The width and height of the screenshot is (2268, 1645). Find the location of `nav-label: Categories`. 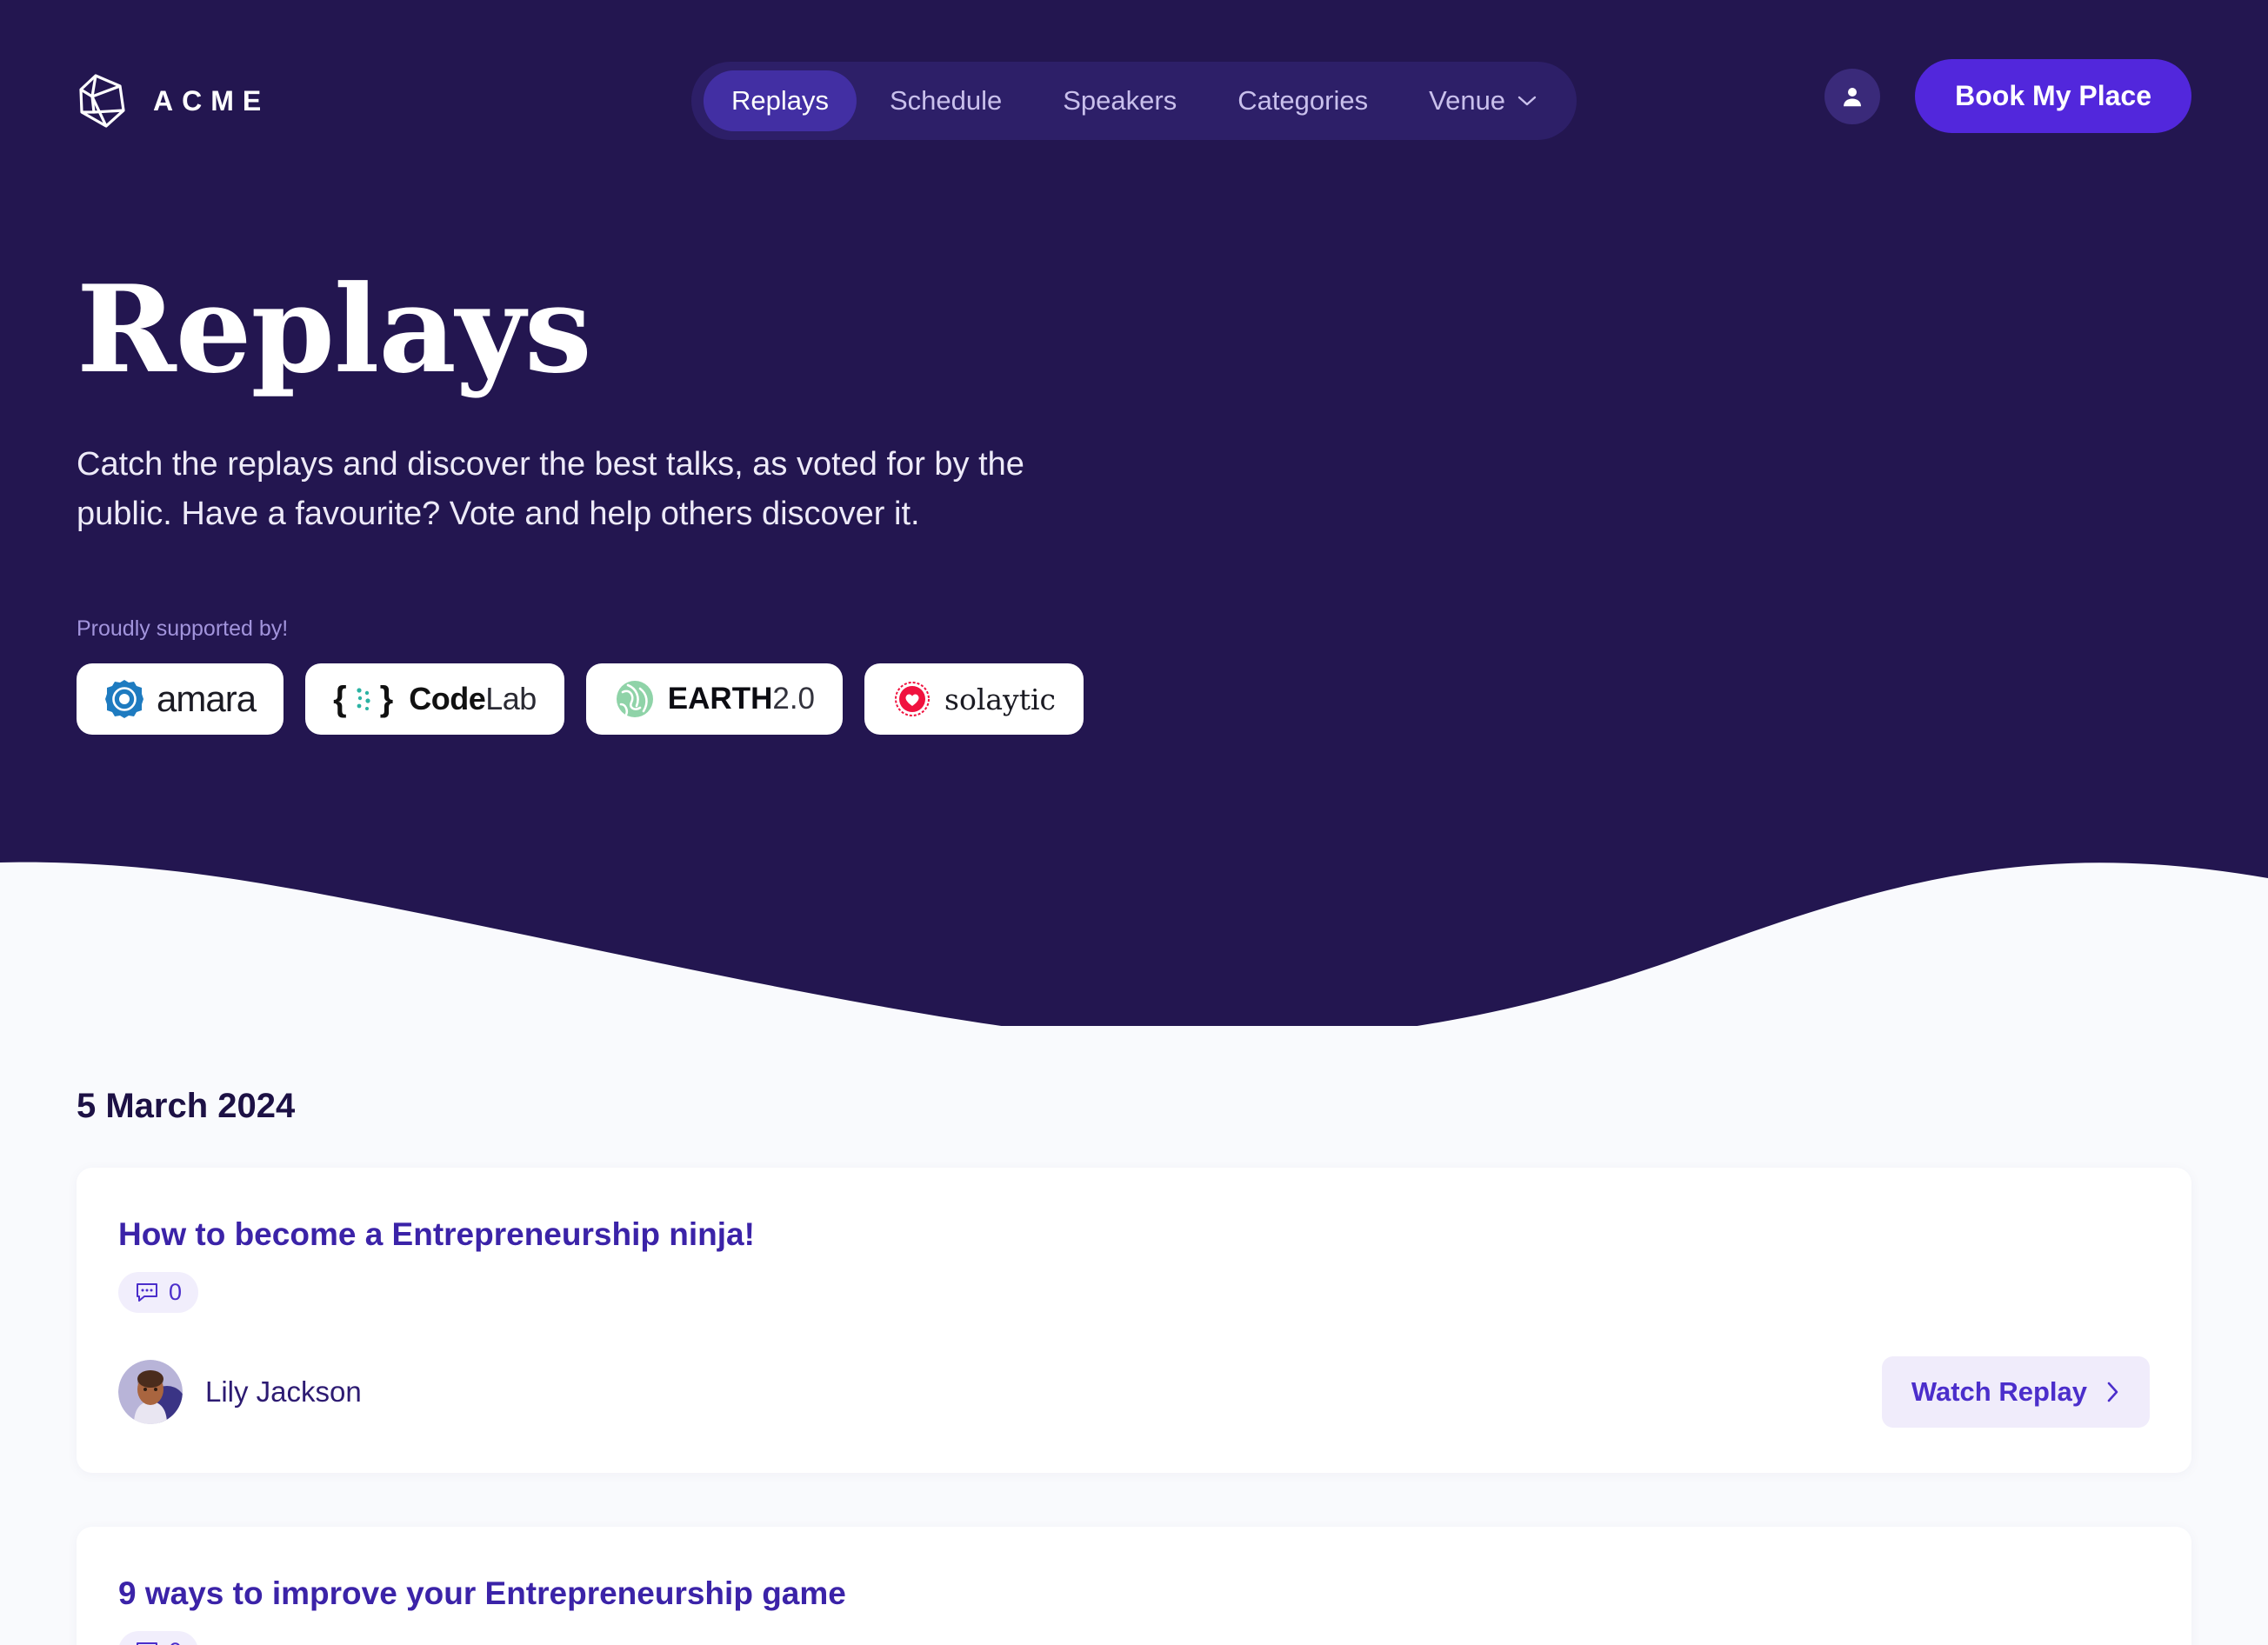

nav-label: Categories is located at coordinates (1303, 100).